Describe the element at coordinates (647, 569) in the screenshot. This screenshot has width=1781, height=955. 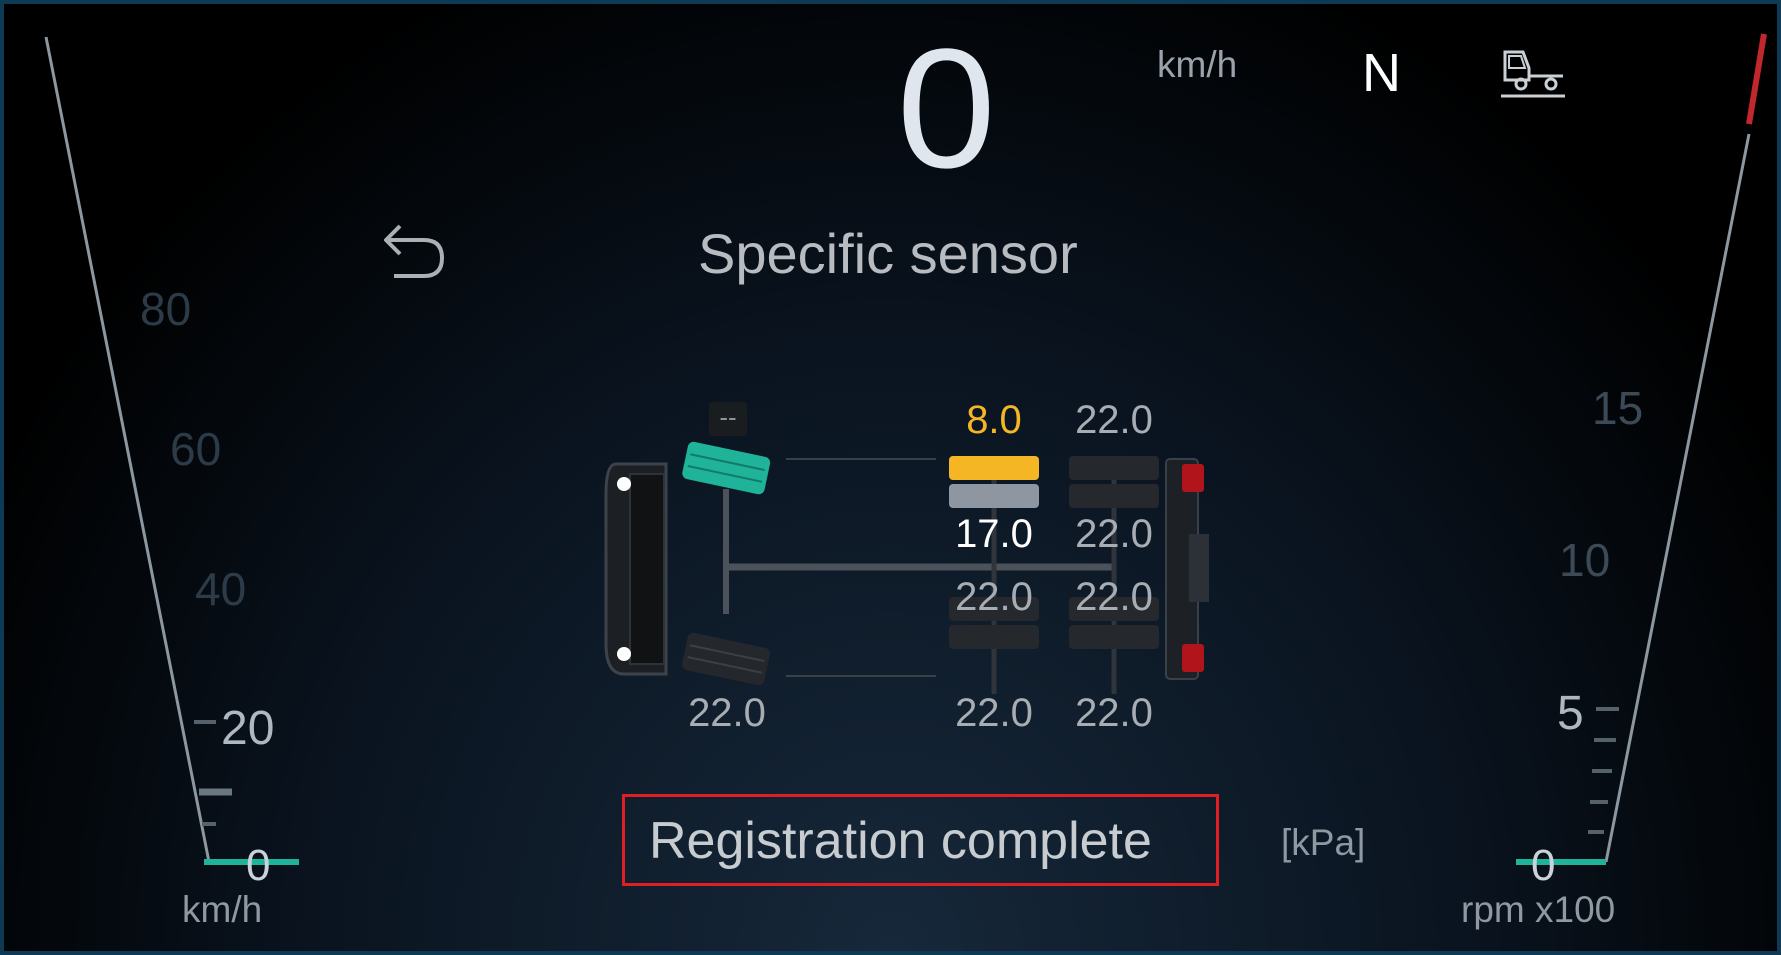
I see `cab-roof` at that location.